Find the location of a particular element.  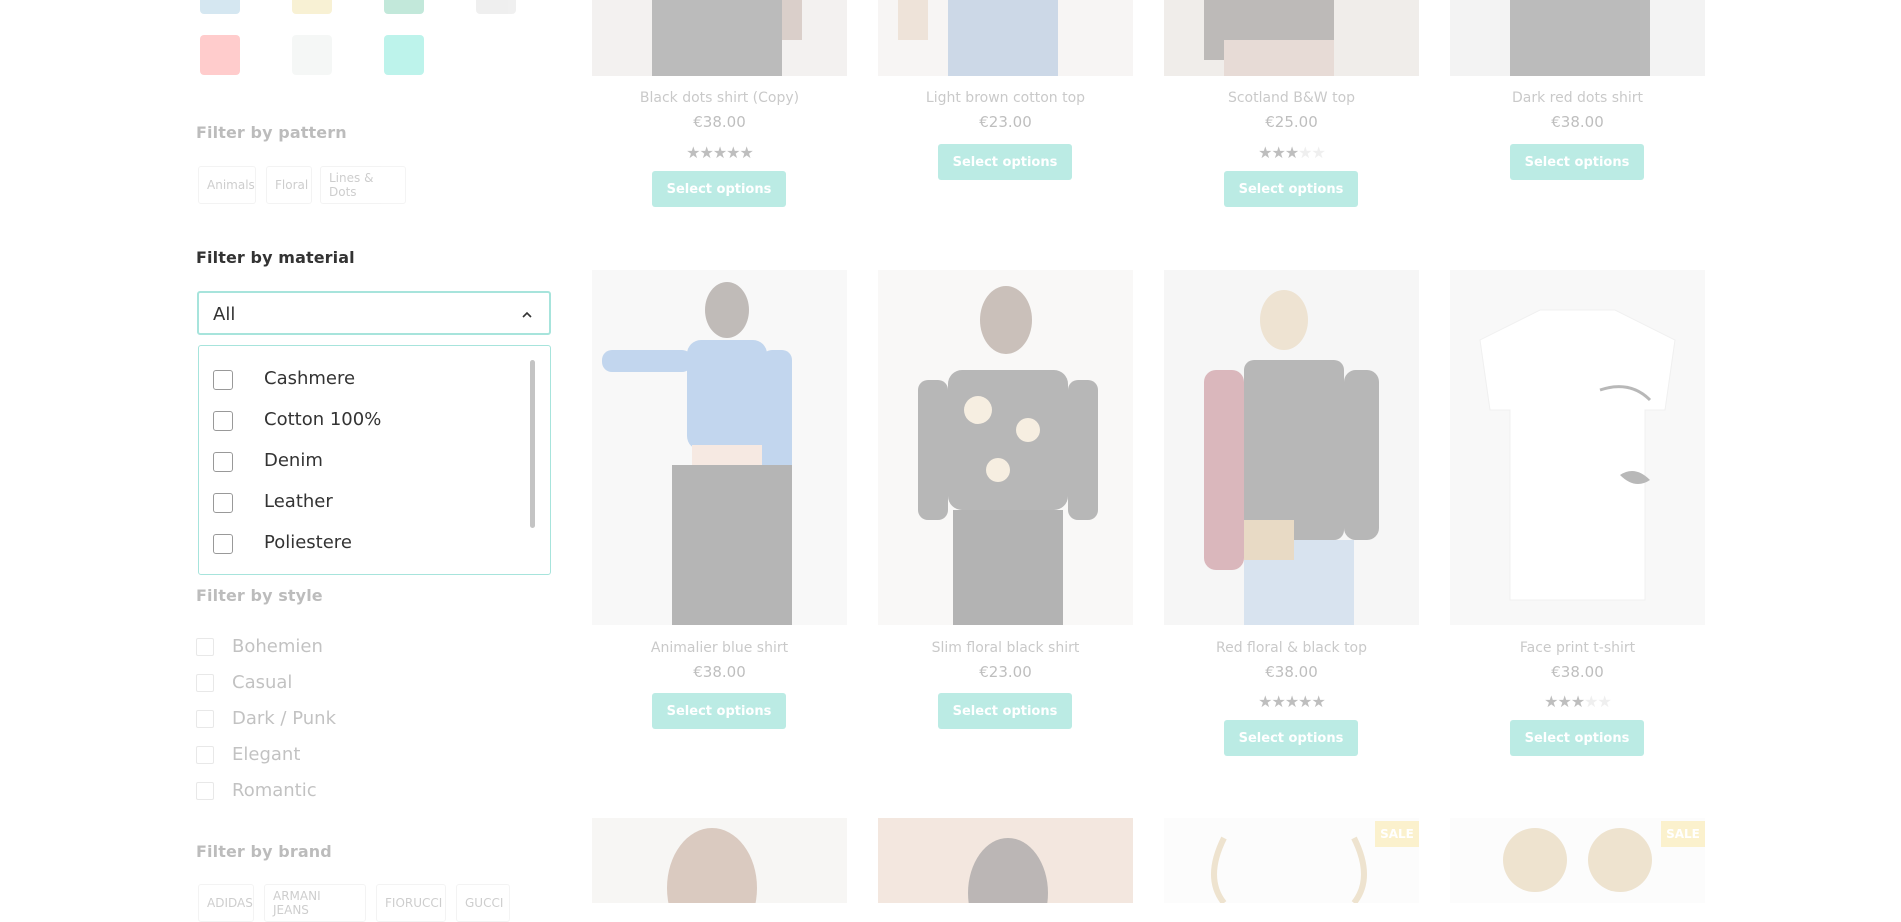

material-filter-title: Filter by material is located at coordinates (275, 257).